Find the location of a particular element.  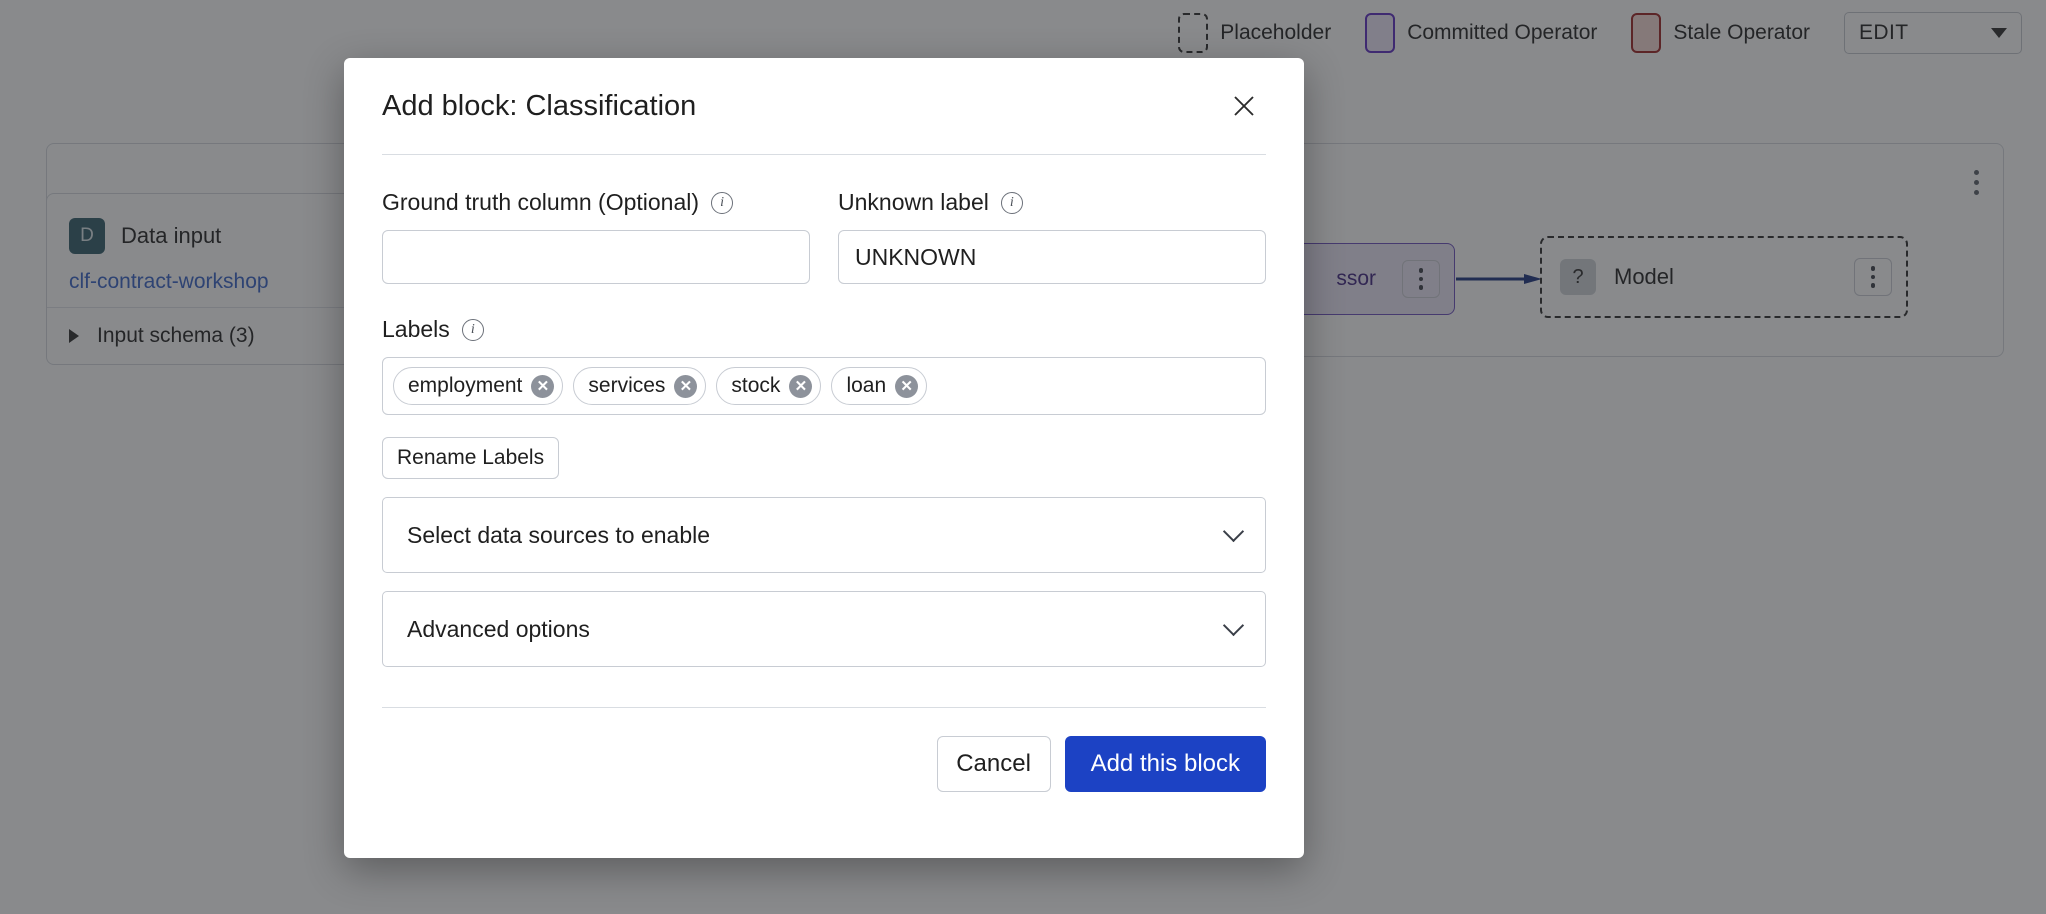

label-chip: employment ✕ is located at coordinates (478, 386).